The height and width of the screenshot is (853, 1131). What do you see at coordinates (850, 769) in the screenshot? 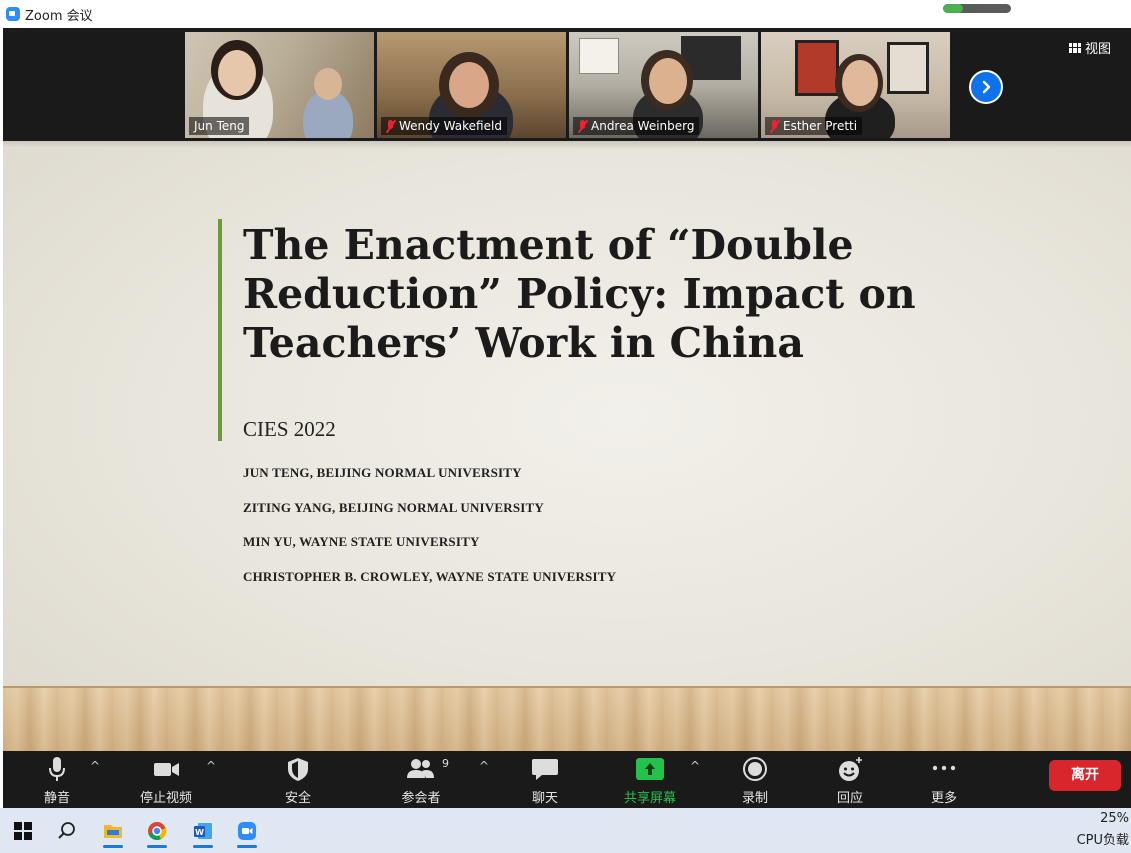
I see `smiley-plus-icon` at bounding box center [850, 769].